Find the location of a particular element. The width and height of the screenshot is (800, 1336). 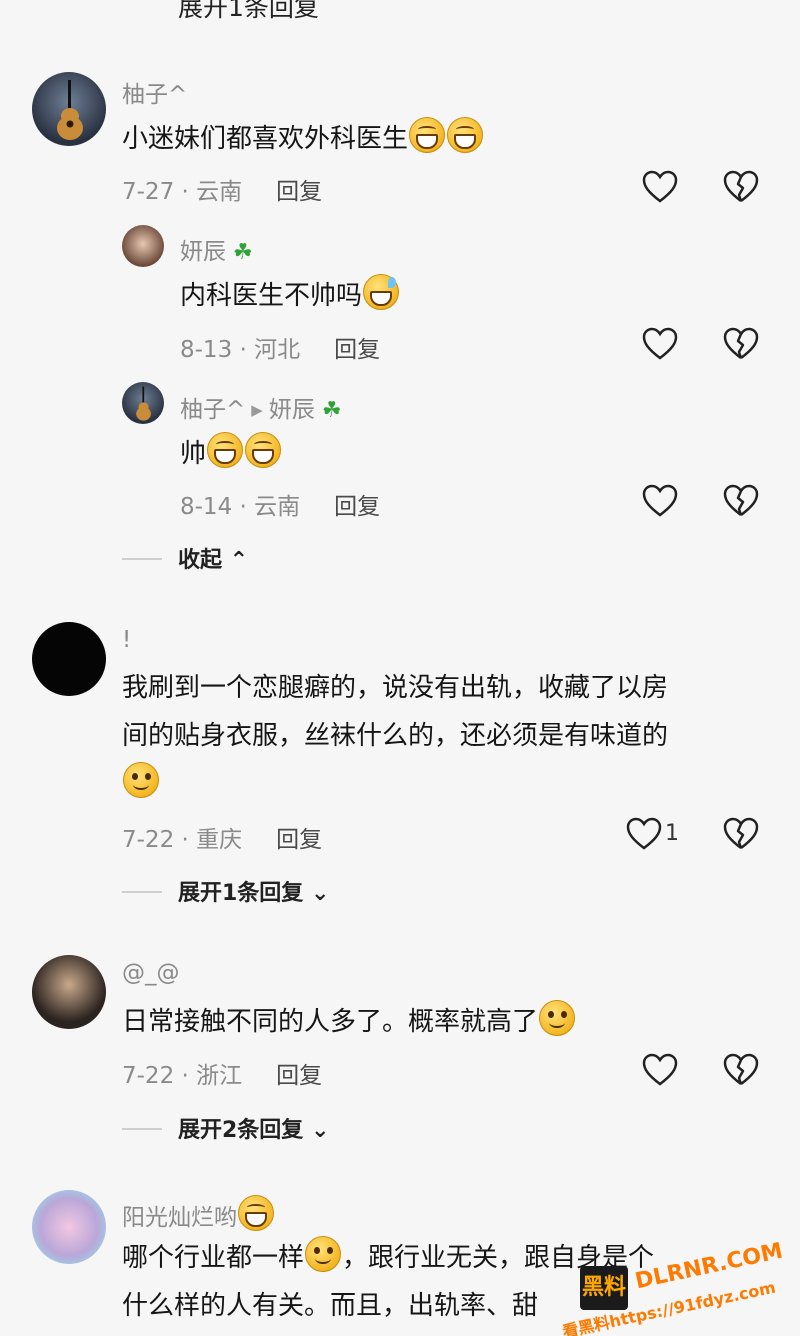

comment-date-location: 7-22 · 浙江 is located at coordinates (182, 1076).